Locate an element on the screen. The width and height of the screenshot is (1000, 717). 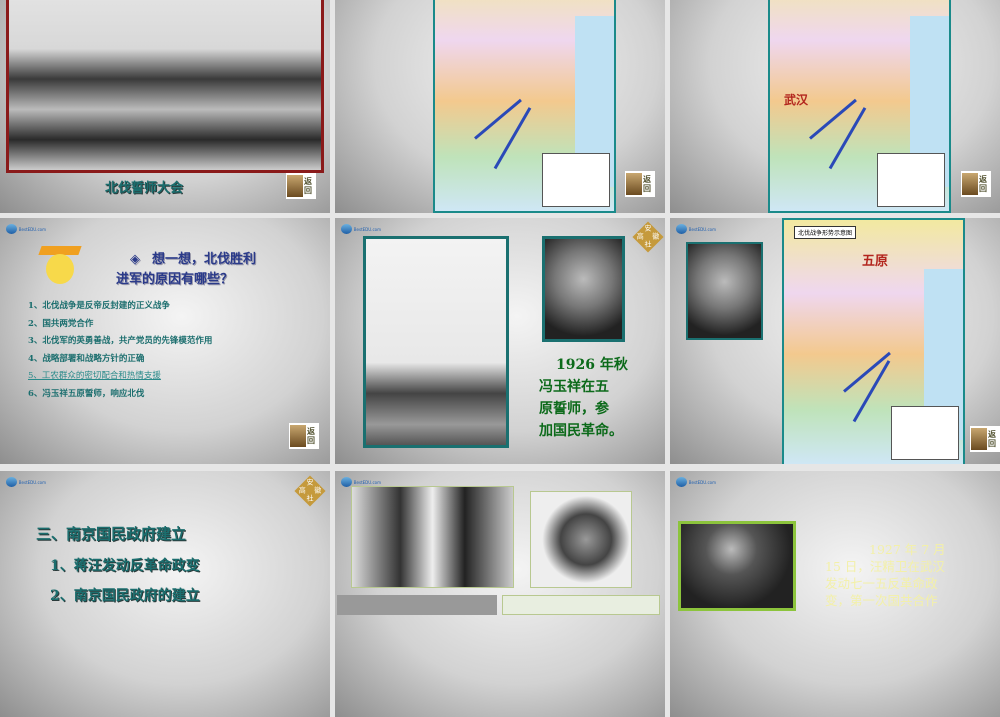
street-photo is located at coordinates (417, 605).